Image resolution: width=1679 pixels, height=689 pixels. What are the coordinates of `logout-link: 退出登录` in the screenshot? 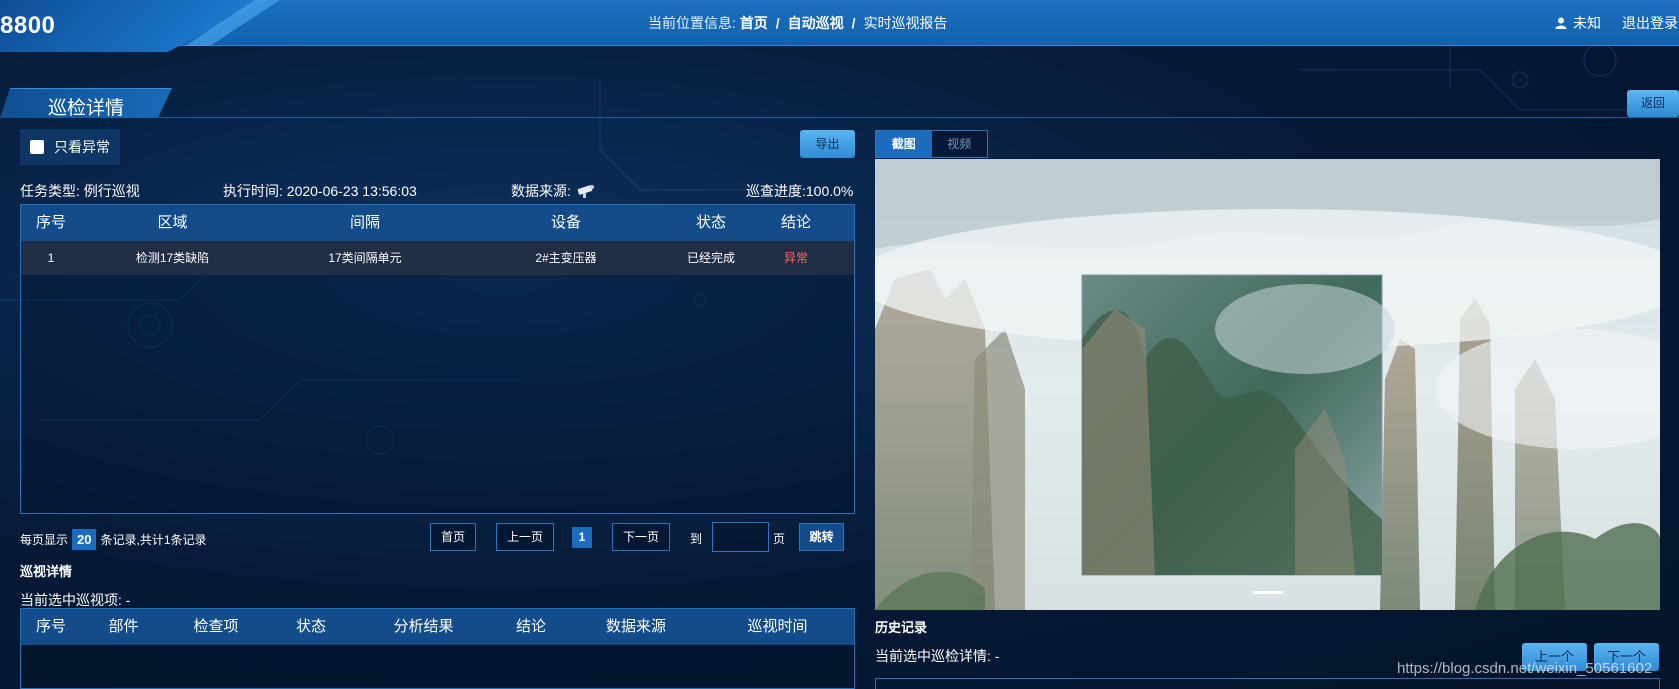 It's located at (1650, 23).